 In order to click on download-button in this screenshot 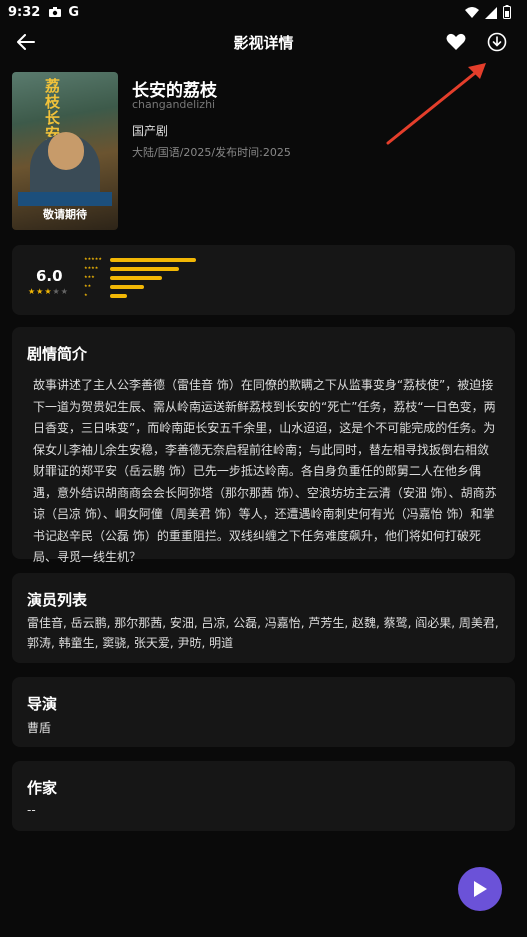, I will do `click(497, 42)`.